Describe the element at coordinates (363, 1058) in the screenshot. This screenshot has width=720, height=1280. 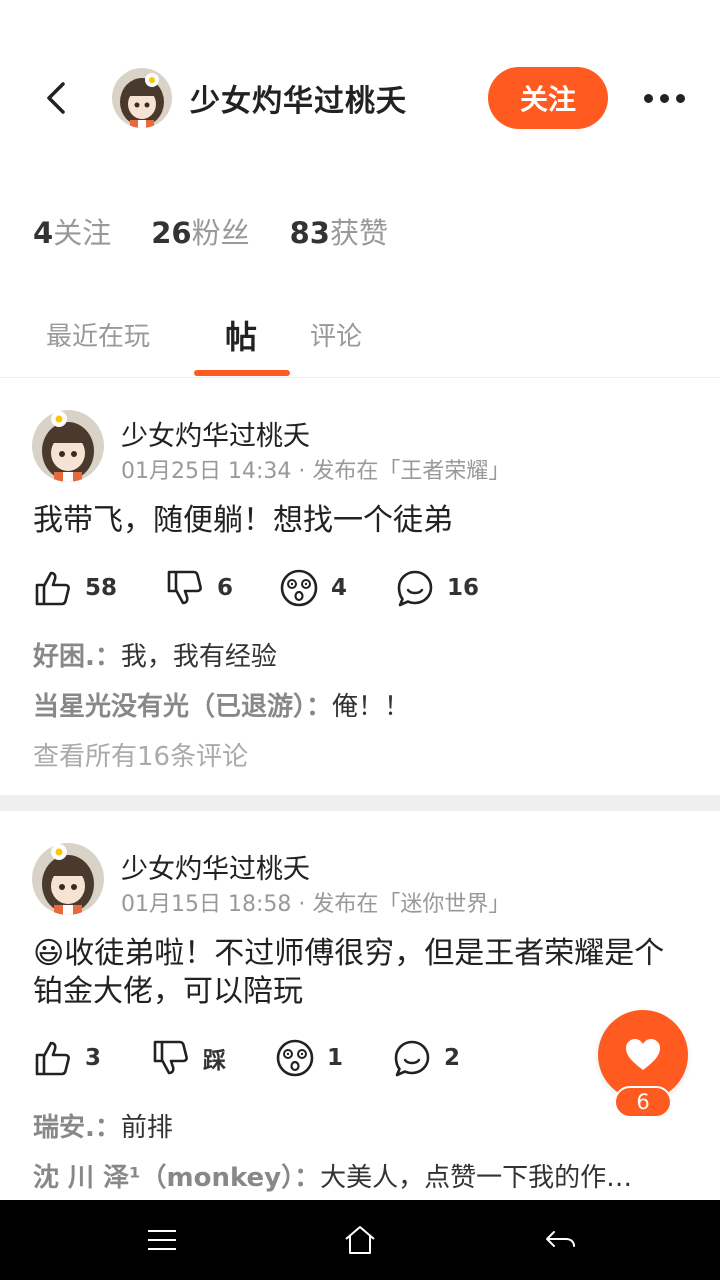
I see `post-actions: 3 踩 1 2` at that location.